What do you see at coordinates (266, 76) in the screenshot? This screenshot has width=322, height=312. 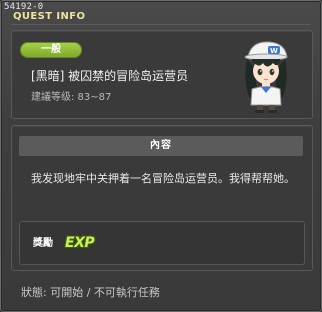 I see `npc-portrait-icon: W` at bounding box center [266, 76].